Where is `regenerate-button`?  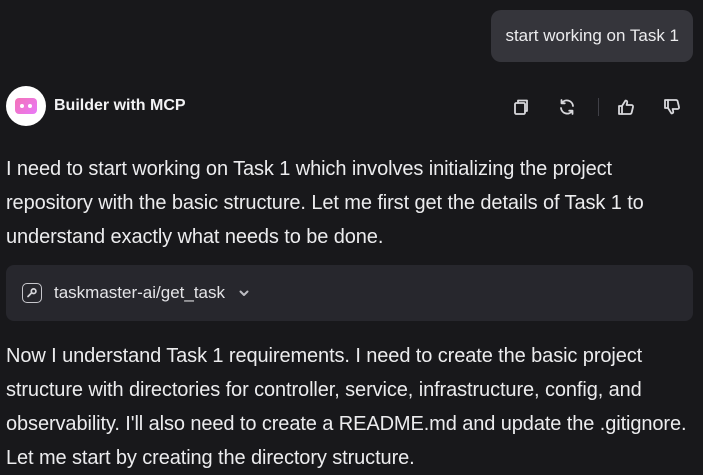 regenerate-button is located at coordinates (567, 107).